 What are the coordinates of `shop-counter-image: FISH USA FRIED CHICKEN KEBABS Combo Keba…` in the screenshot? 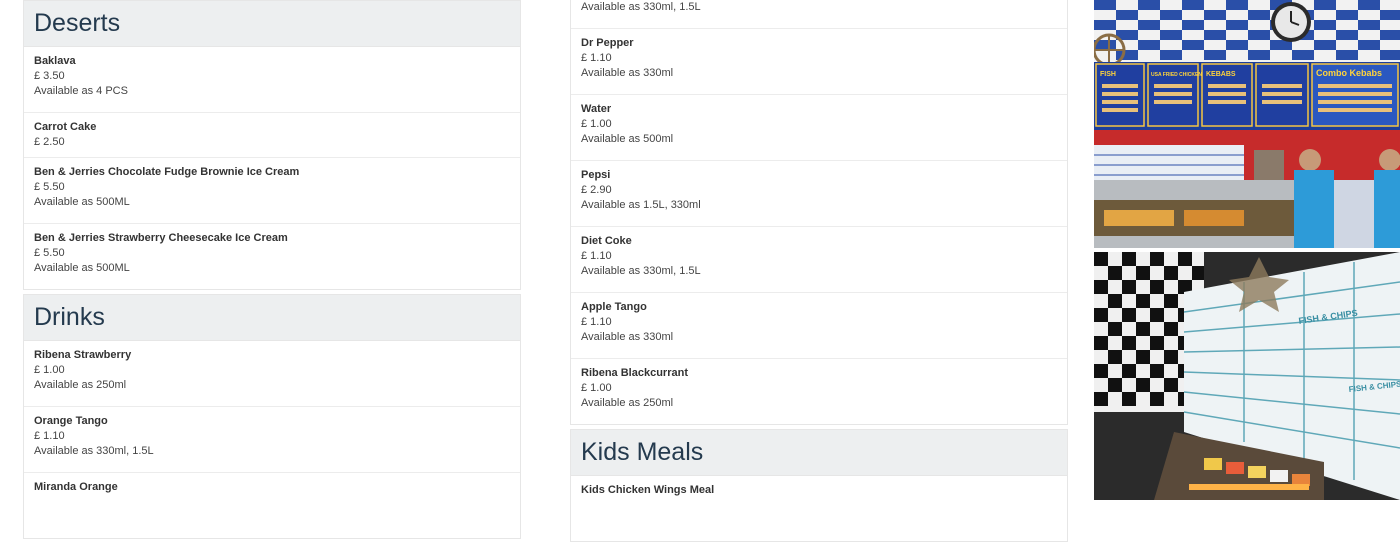 It's located at (1247, 124).